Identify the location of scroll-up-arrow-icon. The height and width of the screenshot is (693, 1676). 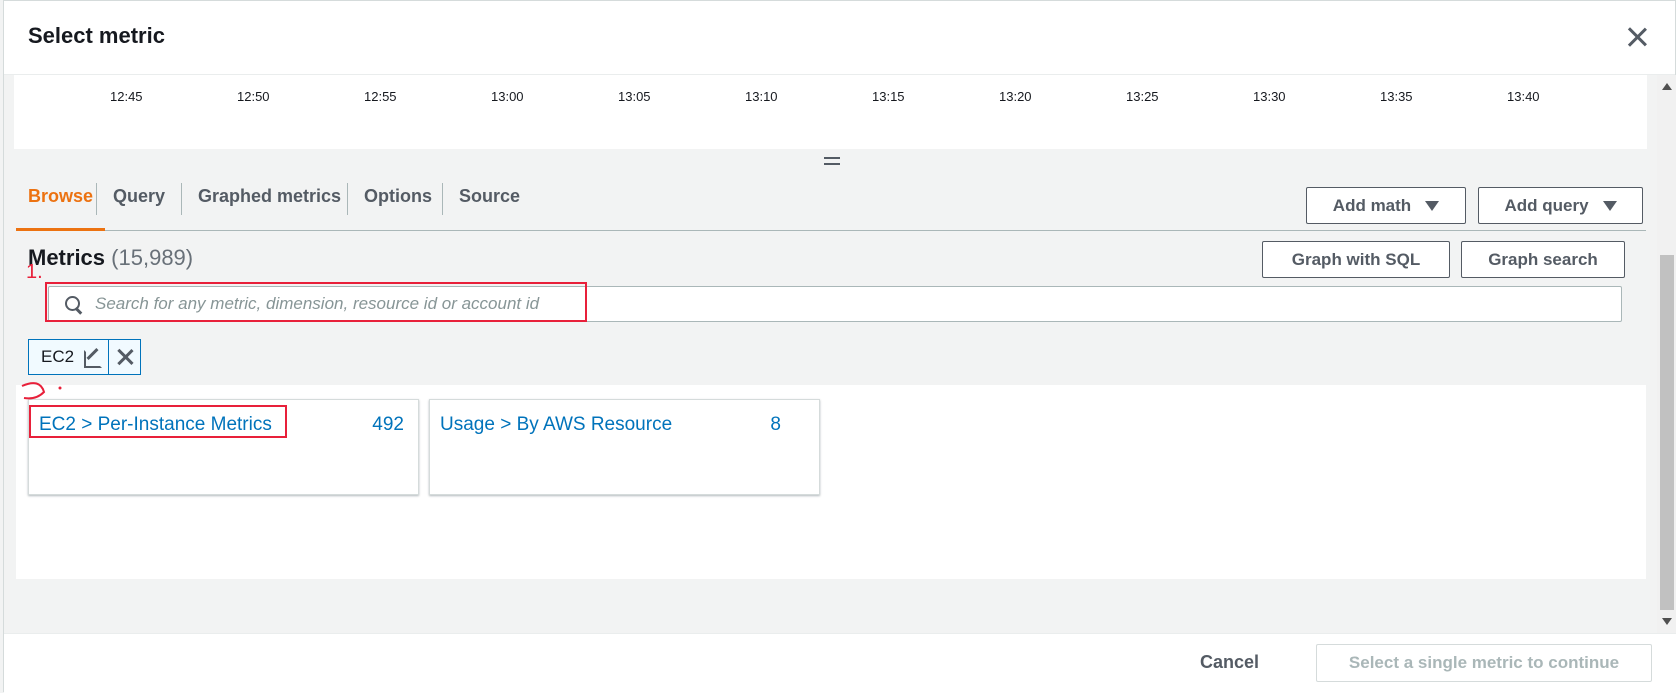
(1667, 86).